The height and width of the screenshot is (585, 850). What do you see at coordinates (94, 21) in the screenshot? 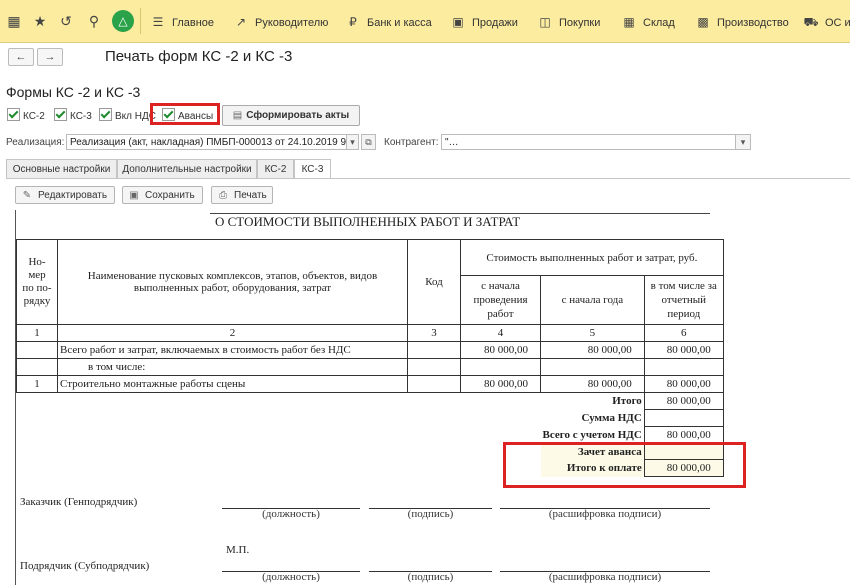
I see `search-icon: ⚲` at bounding box center [94, 21].